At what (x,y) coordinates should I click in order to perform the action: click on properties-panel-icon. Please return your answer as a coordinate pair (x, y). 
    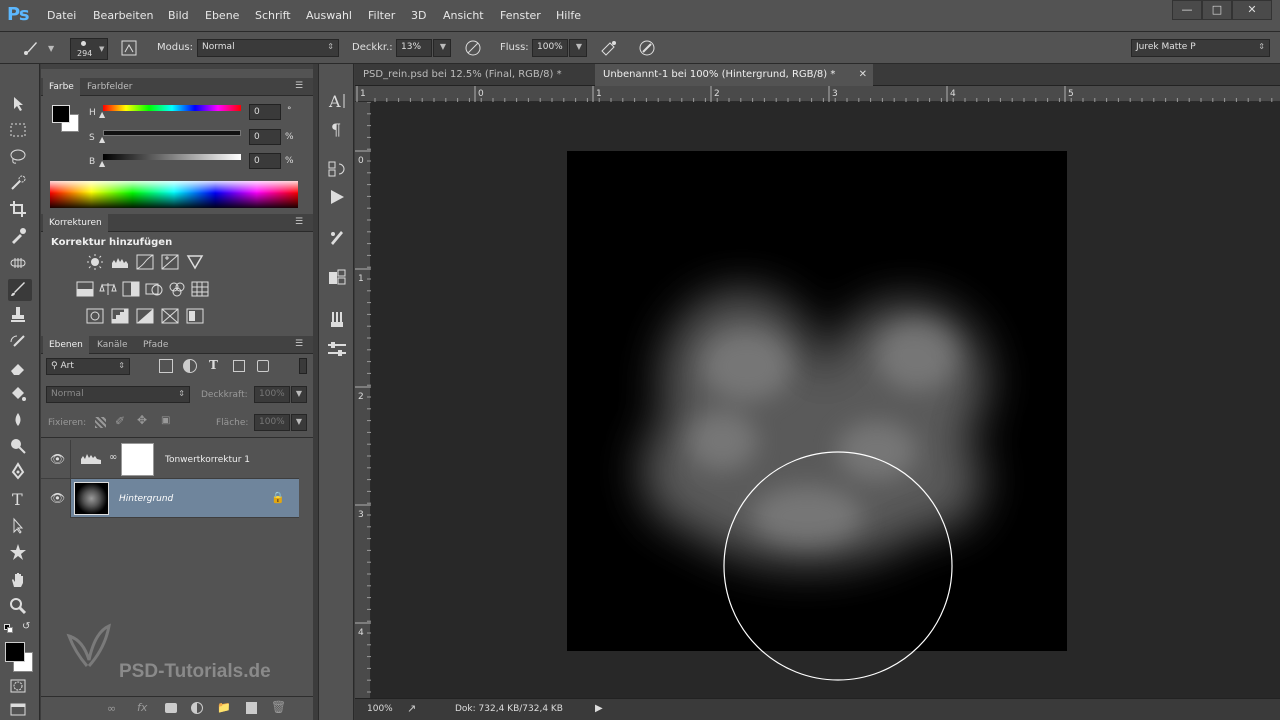
    Looking at the image, I should click on (337, 349).